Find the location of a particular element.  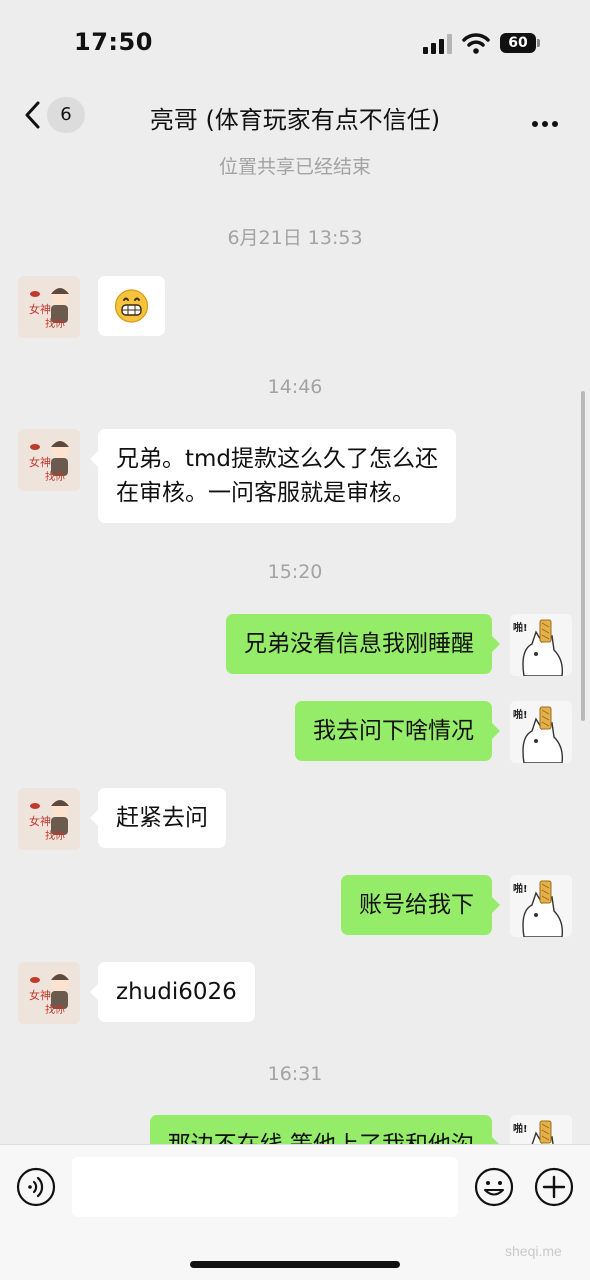

message-text: 赶紧去问 is located at coordinates (162, 818).